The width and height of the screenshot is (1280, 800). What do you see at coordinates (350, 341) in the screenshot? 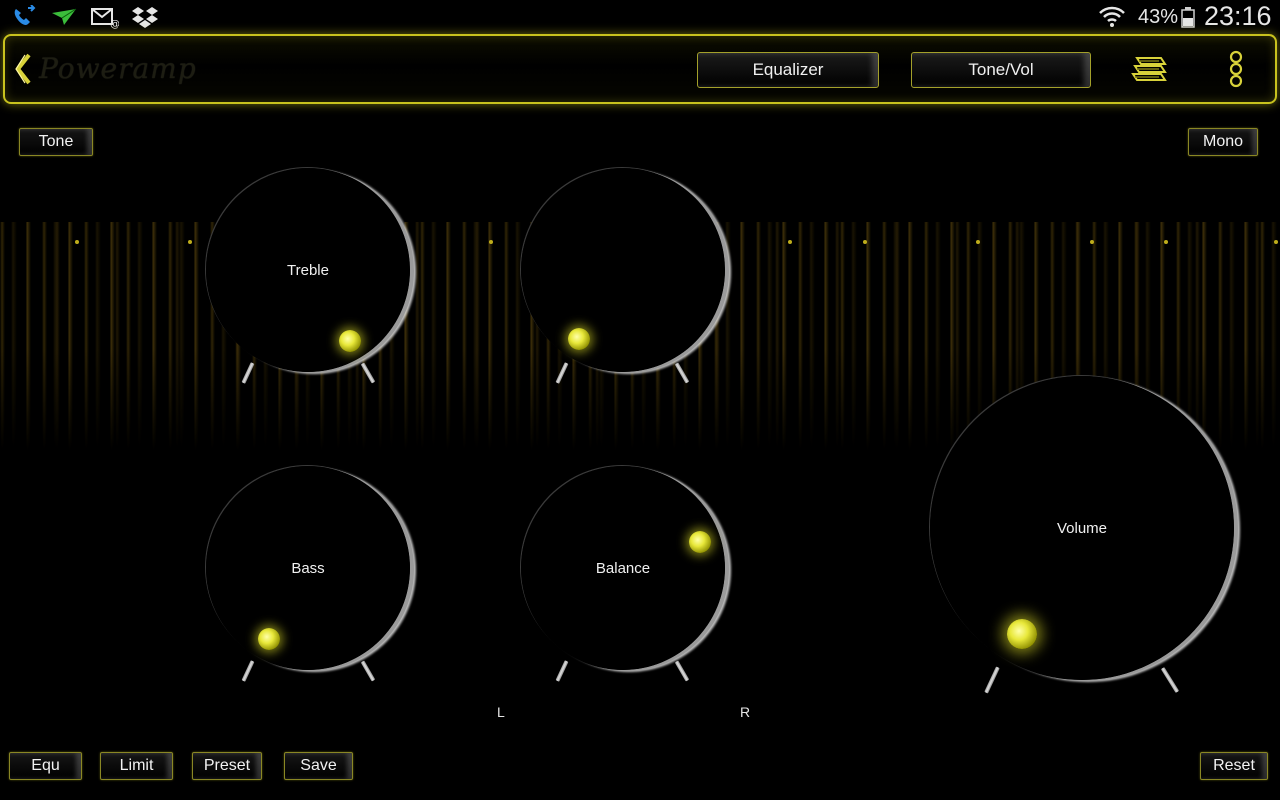
I see `treble-knob-indicator` at bounding box center [350, 341].